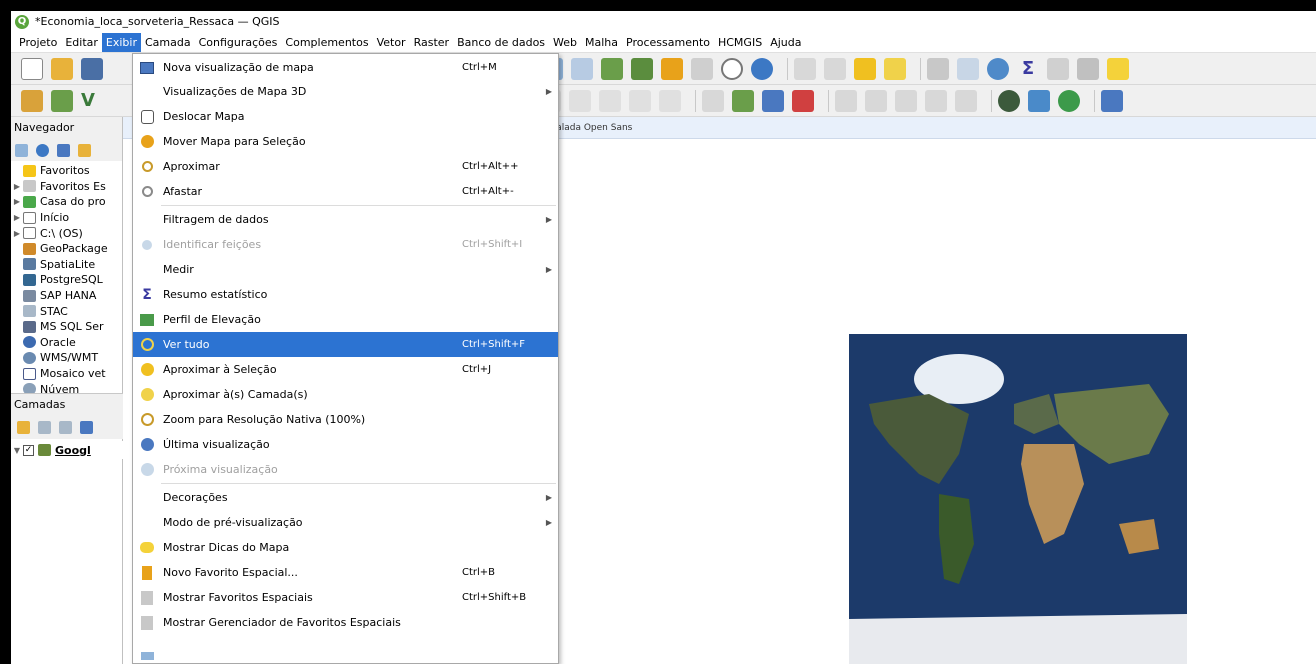  What do you see at coordinates (67, 450) in the screenshot?
I see `layer-item: ▼ ✓ Googl` at bounding box center [67, 450].